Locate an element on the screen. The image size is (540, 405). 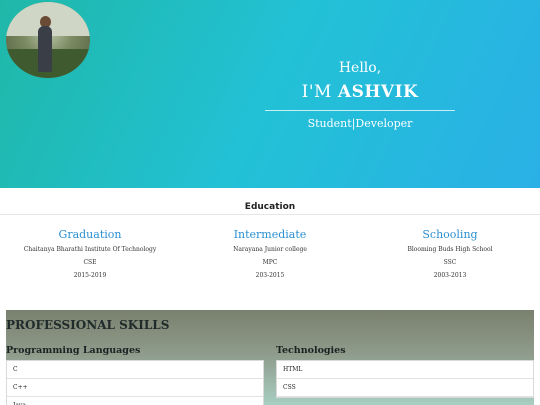
technologies-list: HTML CSS is located at coordinates (405, 379).